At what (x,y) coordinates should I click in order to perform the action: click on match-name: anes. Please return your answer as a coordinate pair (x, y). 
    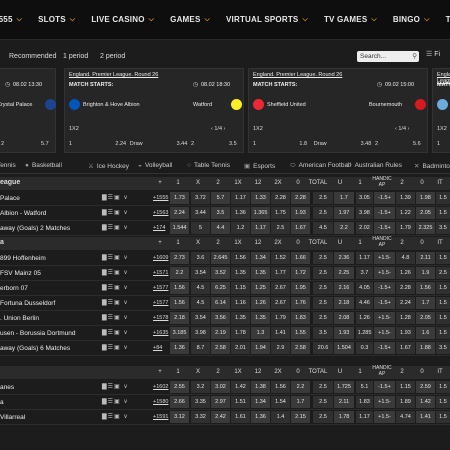
    Looking at the image, I should click on (7, 387).